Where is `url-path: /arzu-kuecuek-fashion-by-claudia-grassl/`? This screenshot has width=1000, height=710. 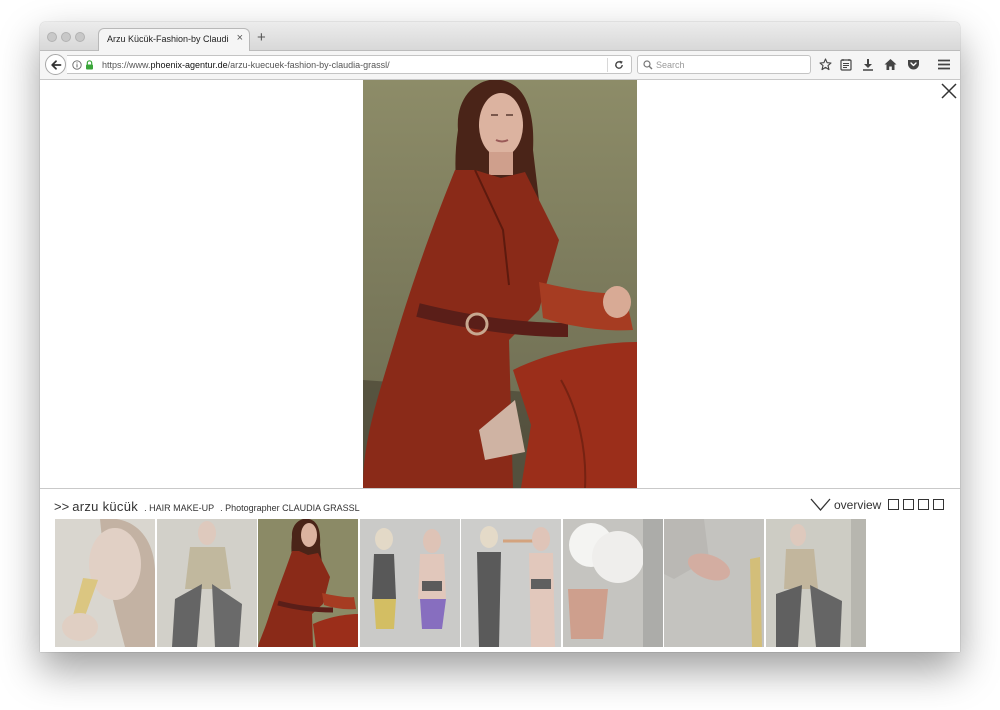
url-path: /arzu-kuecuek-fashion-by-claudia-grassl/ is located at coordinates (308, 65).